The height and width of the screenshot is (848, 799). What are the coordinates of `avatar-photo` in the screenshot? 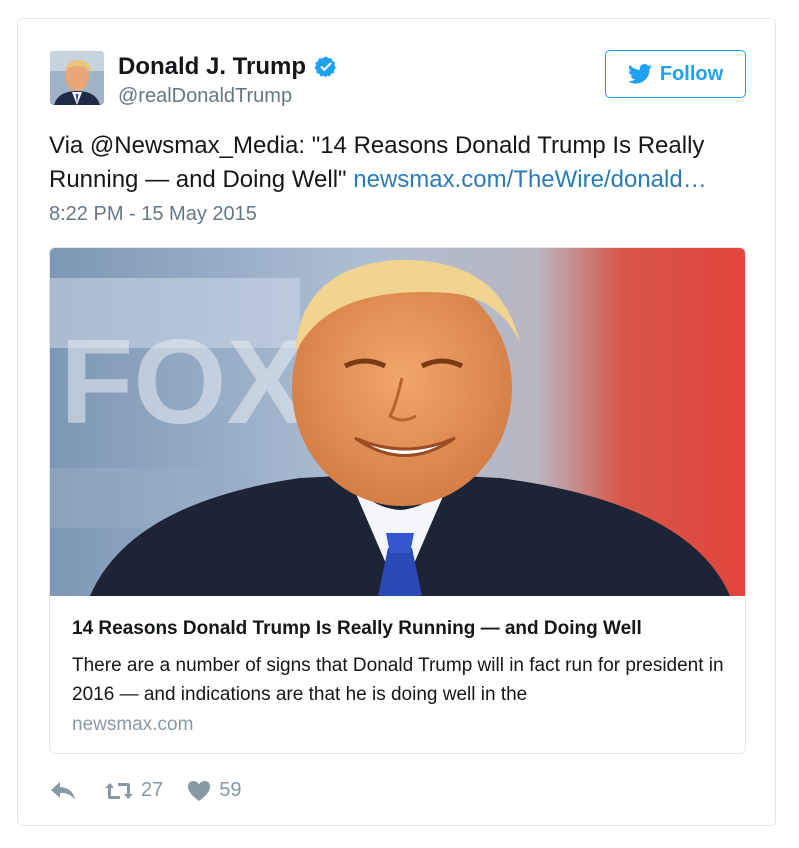 It's located at (77, 78).